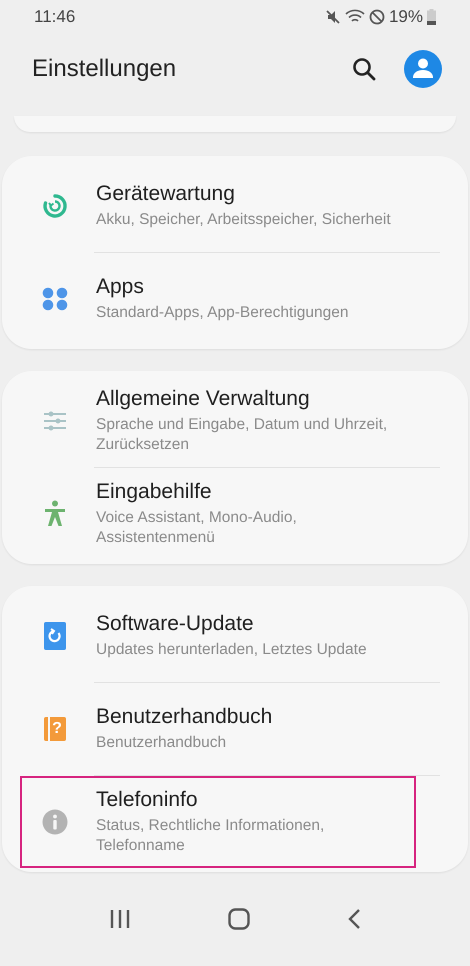  What do you see at coordinates (197, 528) in the screenshot?
I see `item-subtitle: Voice Assistant, Mono-Audio, Assistentenmenü` at bounding box center [197, 528].